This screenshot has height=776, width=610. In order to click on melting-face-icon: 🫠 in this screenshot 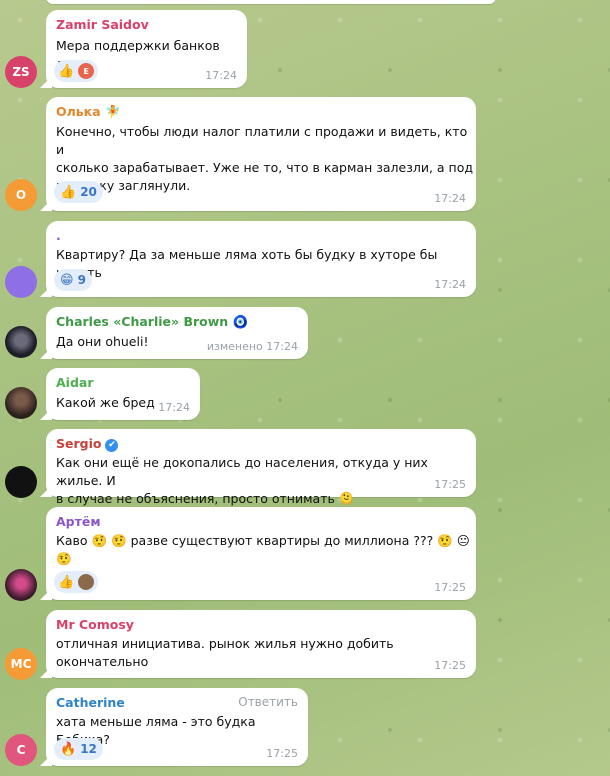, I will do `click(346, 498)`.